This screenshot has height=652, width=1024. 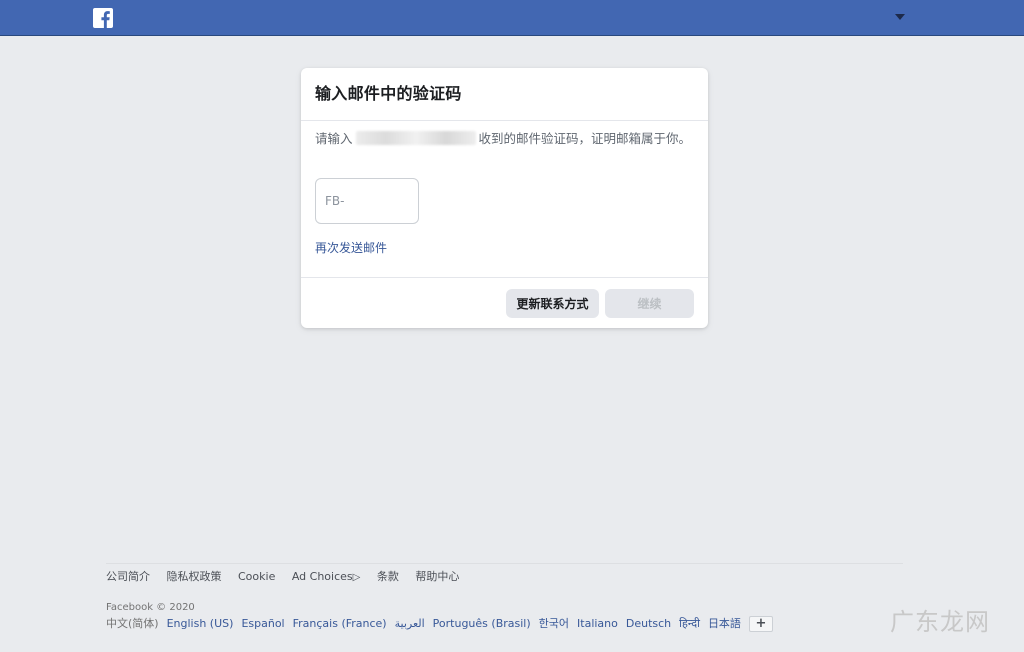 I want to click on language-japanese: 日本語, so click(x=724, y=624).